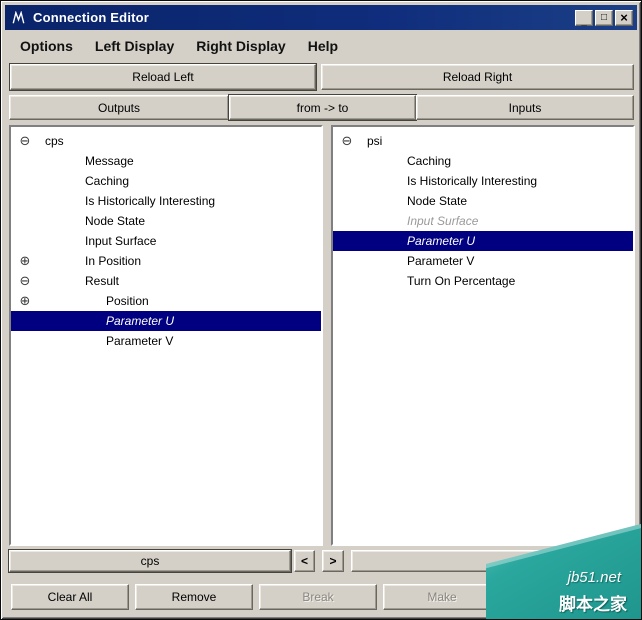 The height and width of the screenshot is (620, 642). Describe the element at coordinates (18, 17) in the screenshot. I see `app-icon` at that location.